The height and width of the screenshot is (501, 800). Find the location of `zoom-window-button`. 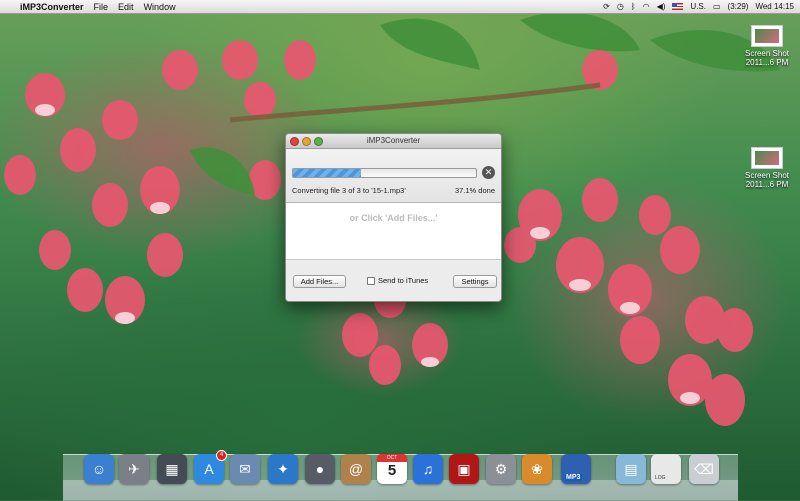

zoom-window-button is located at coordinates (318, 141).